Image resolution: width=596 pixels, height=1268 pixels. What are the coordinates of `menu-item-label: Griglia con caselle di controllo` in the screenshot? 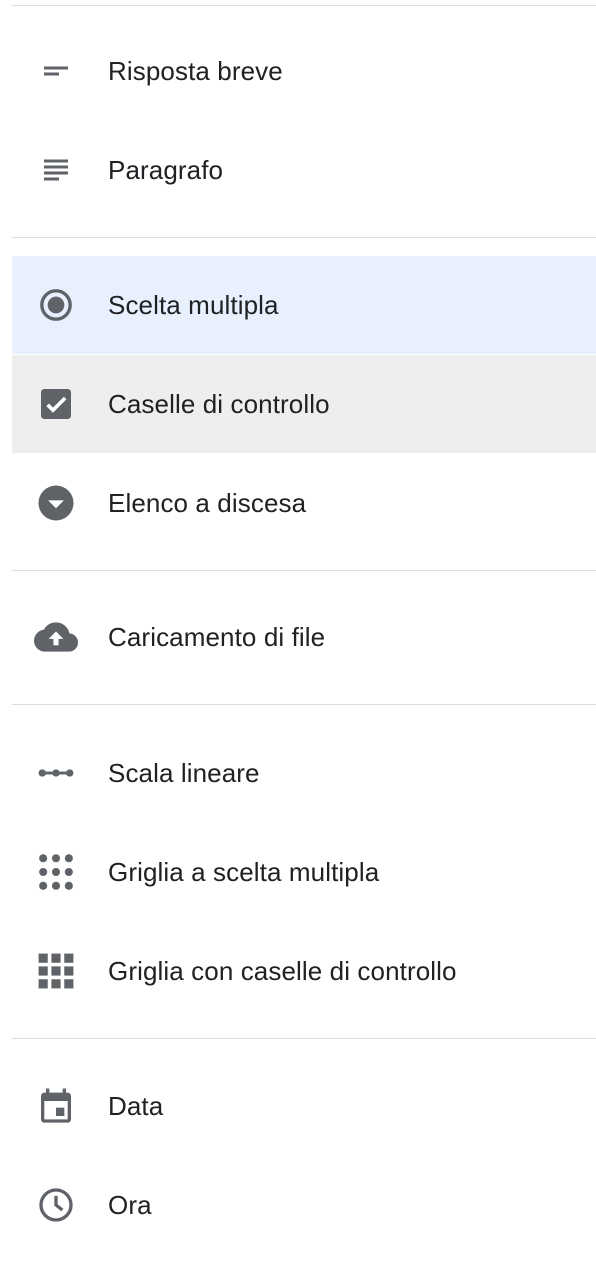 It's located at (282, 970).